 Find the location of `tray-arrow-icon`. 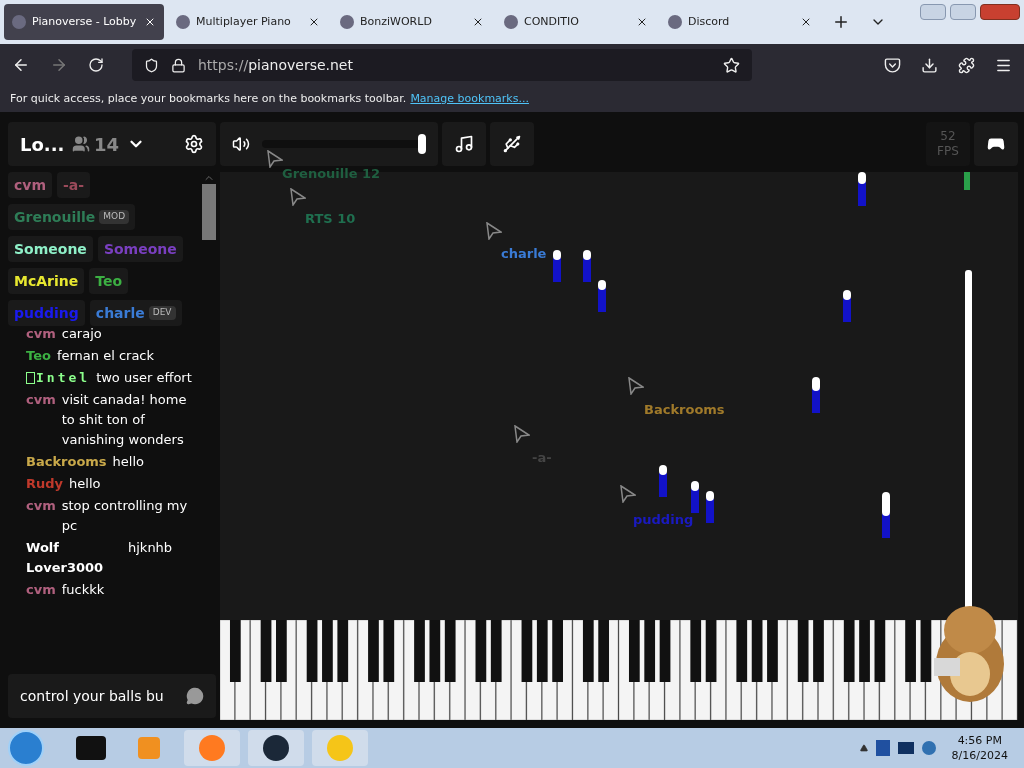

tray-arrow-icon is located at coordinates (863, 748).